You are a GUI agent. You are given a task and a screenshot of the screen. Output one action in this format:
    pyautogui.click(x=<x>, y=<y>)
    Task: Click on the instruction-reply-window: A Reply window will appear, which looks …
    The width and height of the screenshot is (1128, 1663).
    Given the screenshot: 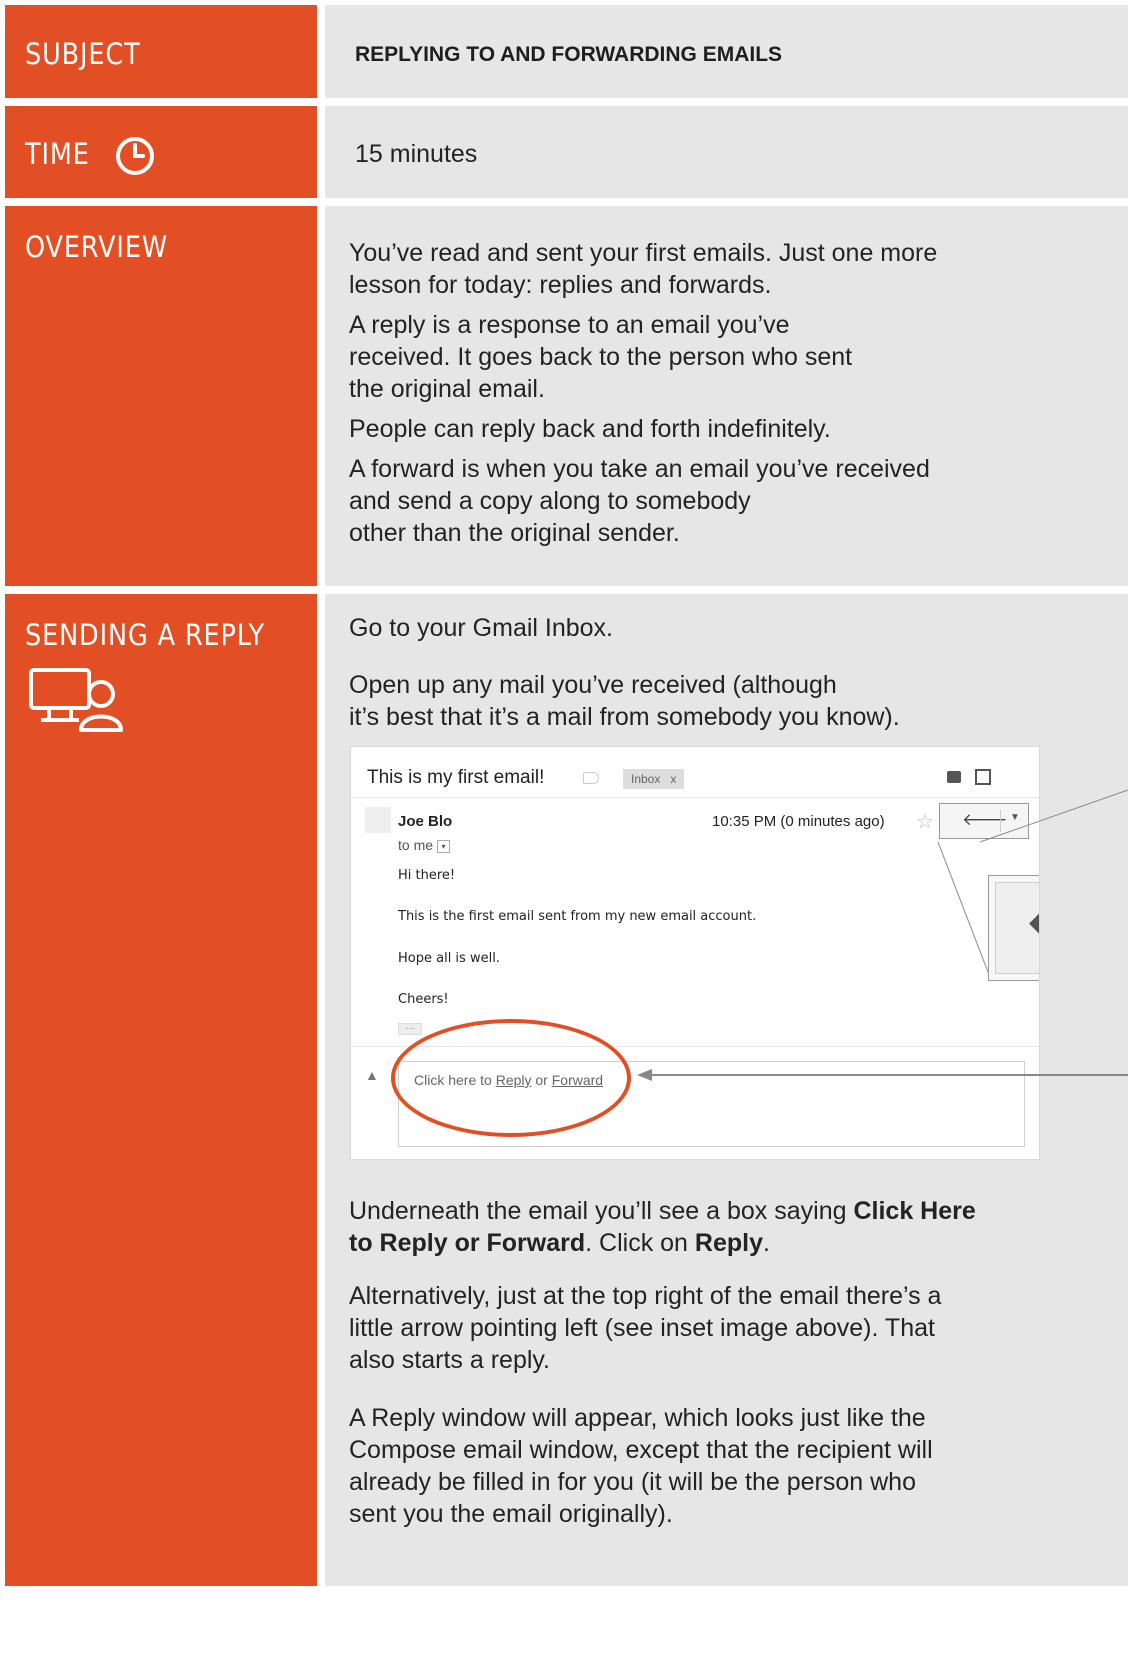 What is the action you would take?
    pyautogui.click(x=641, y=1466)
    